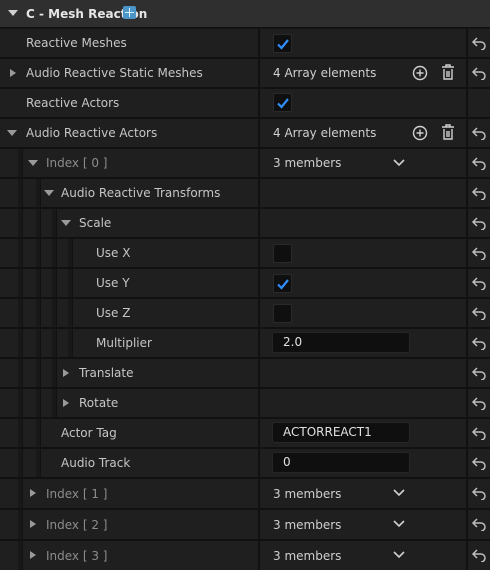  I want to click on label-use-x: Use X, so click(113, 253).